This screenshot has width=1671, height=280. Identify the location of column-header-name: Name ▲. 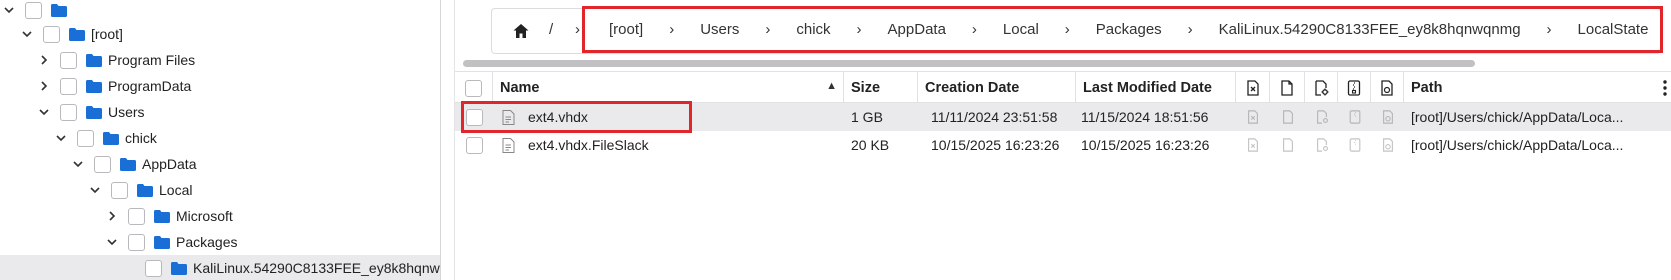
(668, 88).